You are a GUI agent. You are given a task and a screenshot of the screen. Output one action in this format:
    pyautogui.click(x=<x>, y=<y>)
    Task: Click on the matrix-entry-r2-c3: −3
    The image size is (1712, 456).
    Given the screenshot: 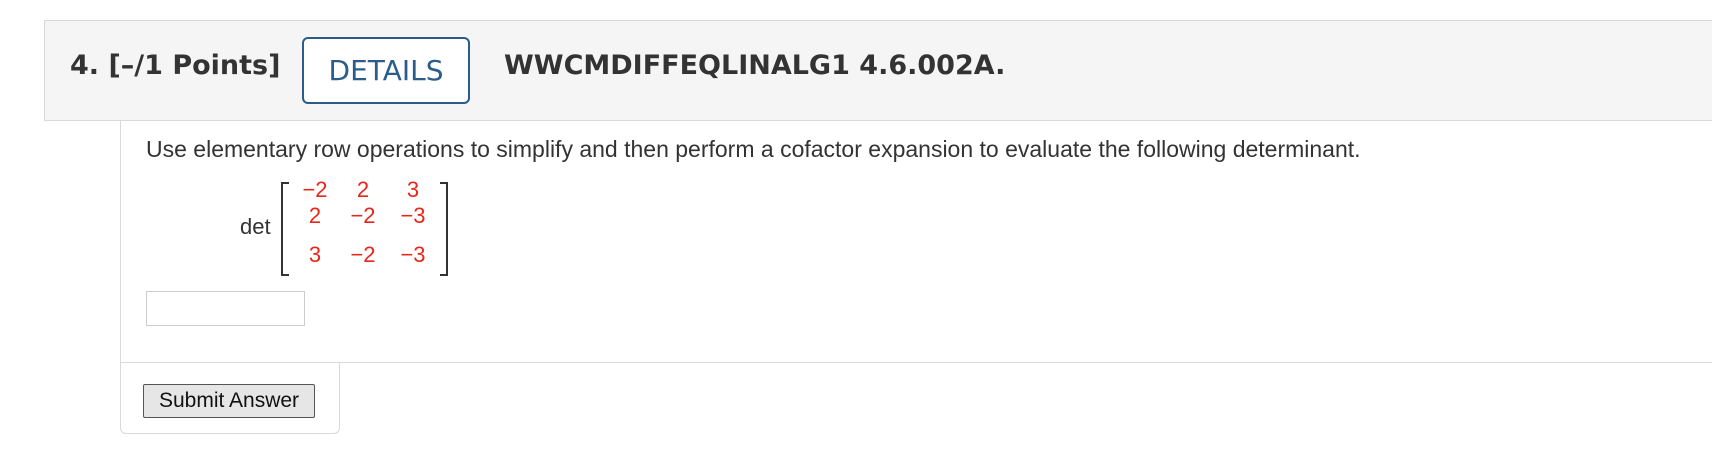 What is the action you would take?
    pyautogui.click(x=413, y=215)
    